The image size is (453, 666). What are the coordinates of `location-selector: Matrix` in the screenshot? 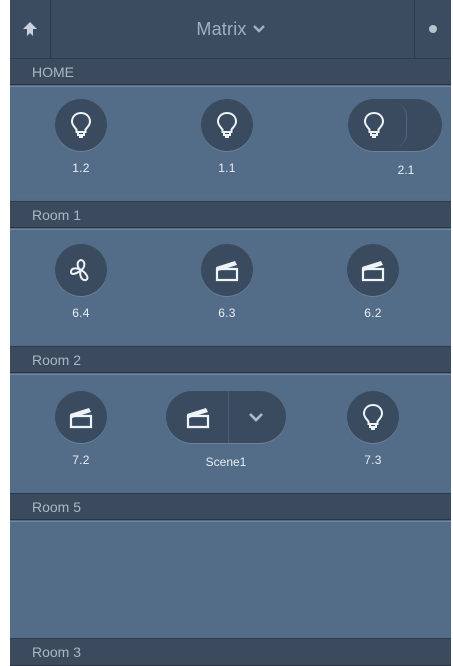 It's located at (230, 29).